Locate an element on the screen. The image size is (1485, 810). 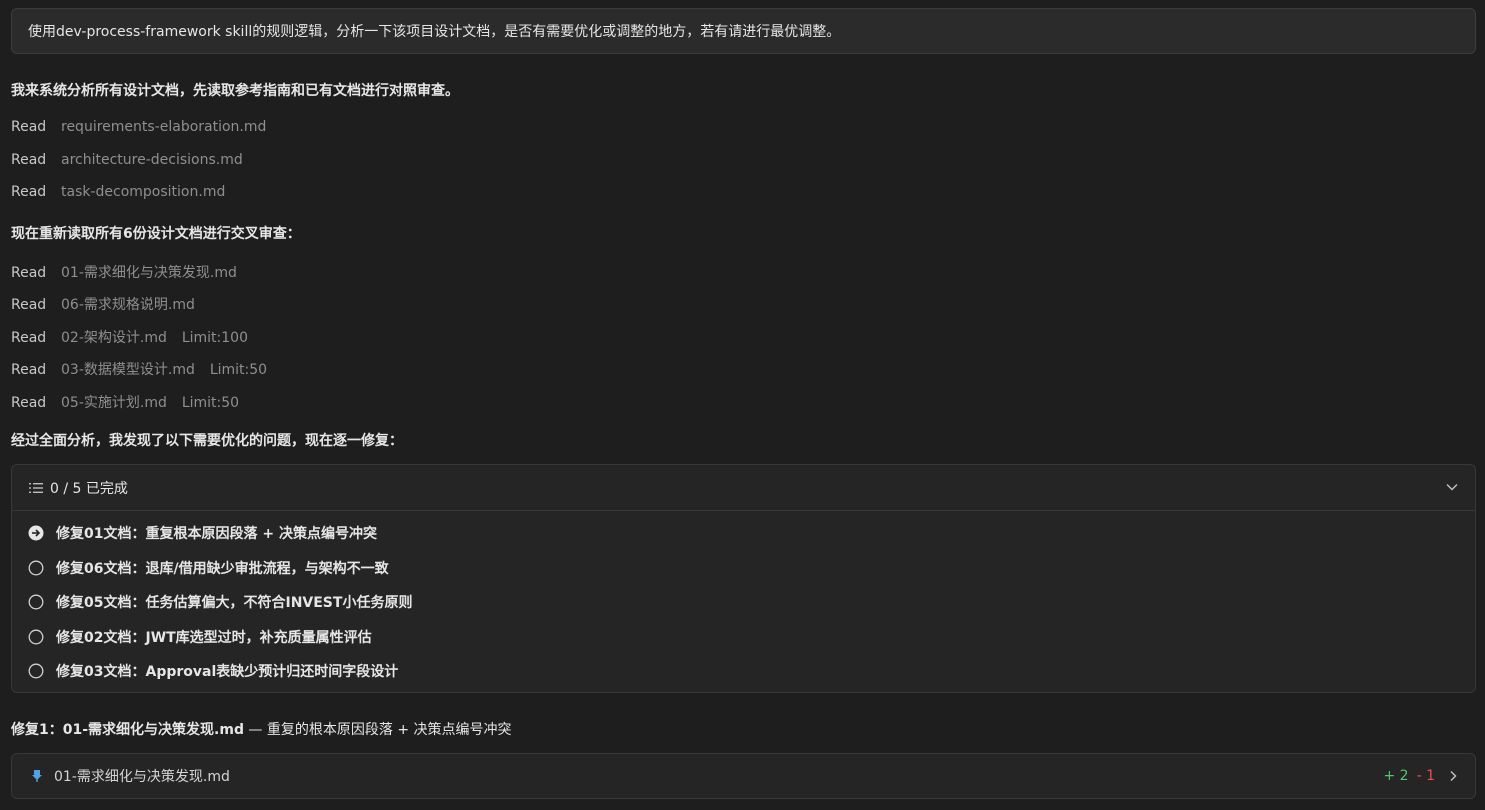
read-row: Read 03-数据模型设计.md Limit:50 is located at coordinates (139, 369).